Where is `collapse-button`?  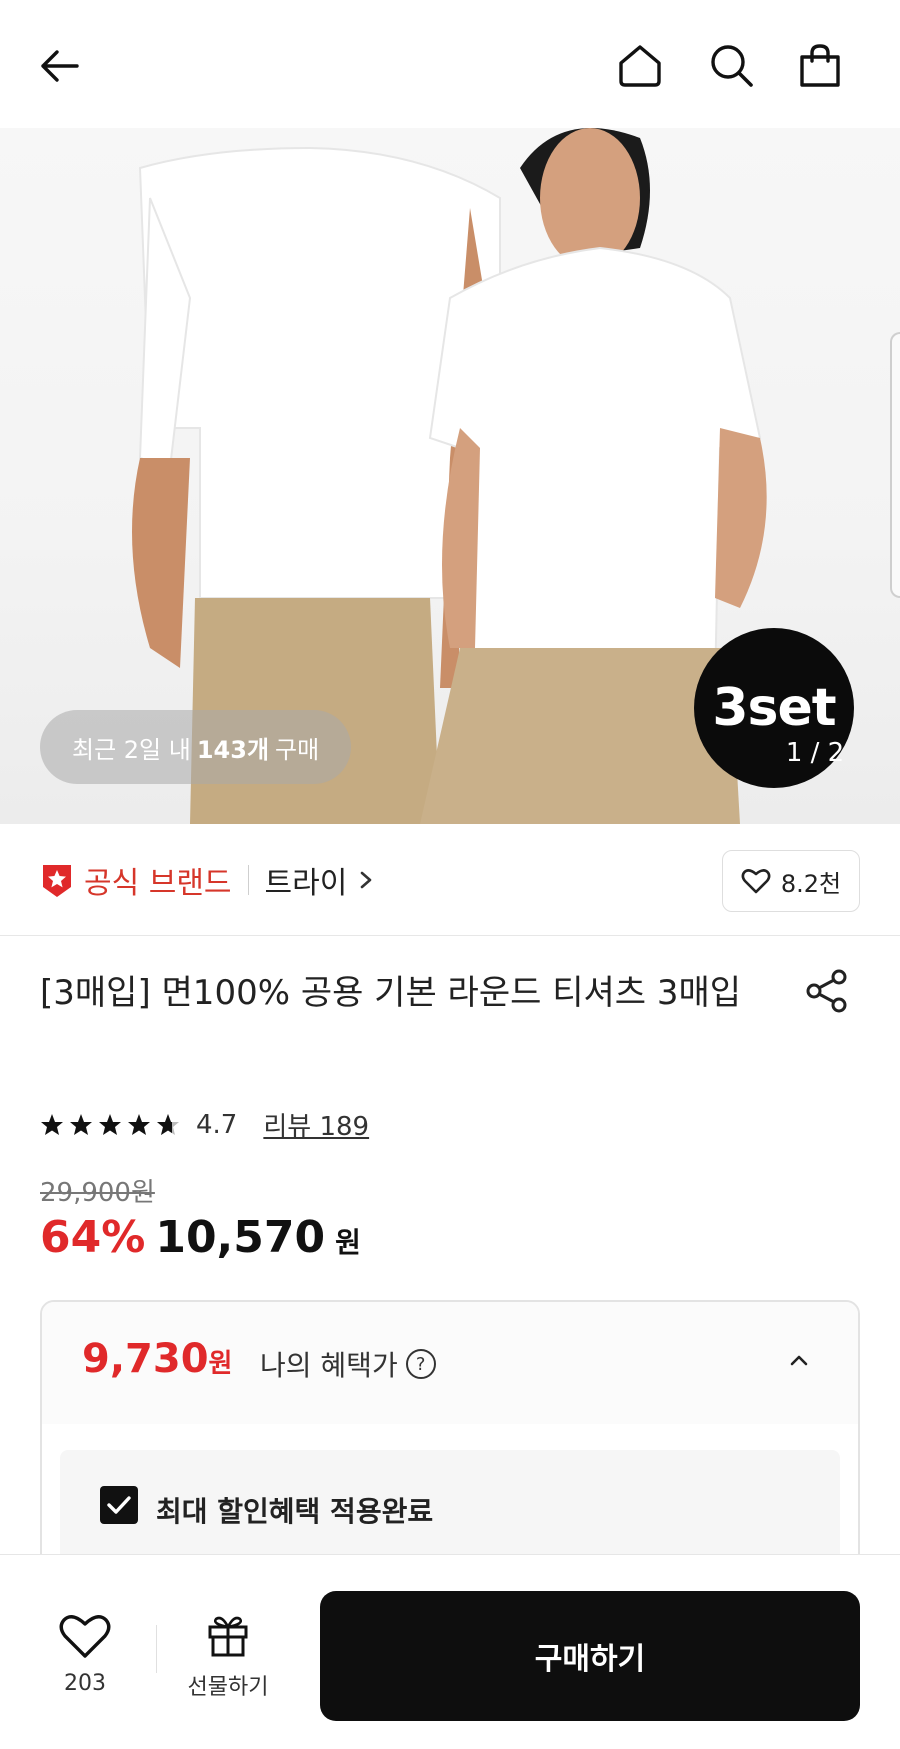
collapse-button is located at coordinates (799, 1361).